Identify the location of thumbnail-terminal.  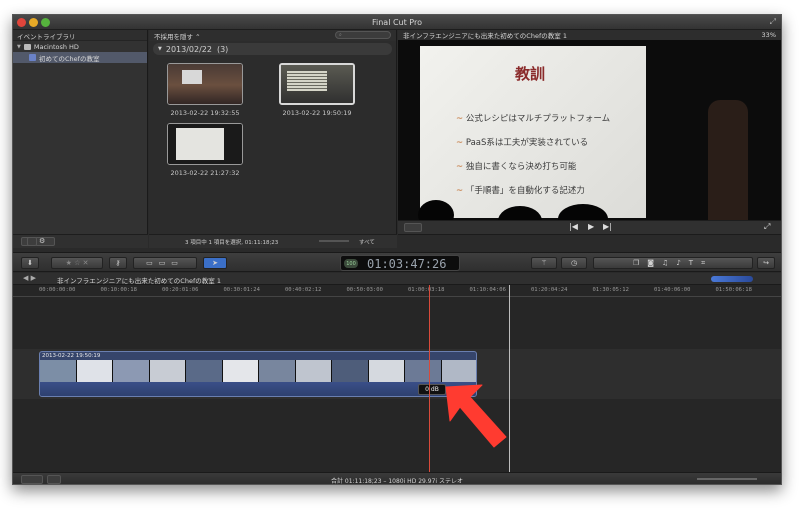
(307, 81).